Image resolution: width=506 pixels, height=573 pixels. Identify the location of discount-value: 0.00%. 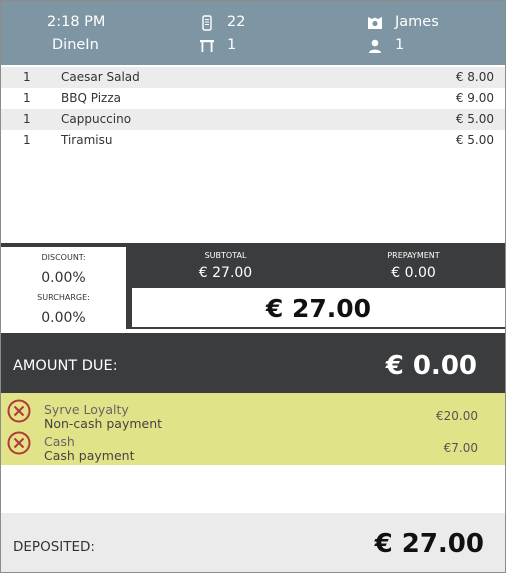
(63, 278).